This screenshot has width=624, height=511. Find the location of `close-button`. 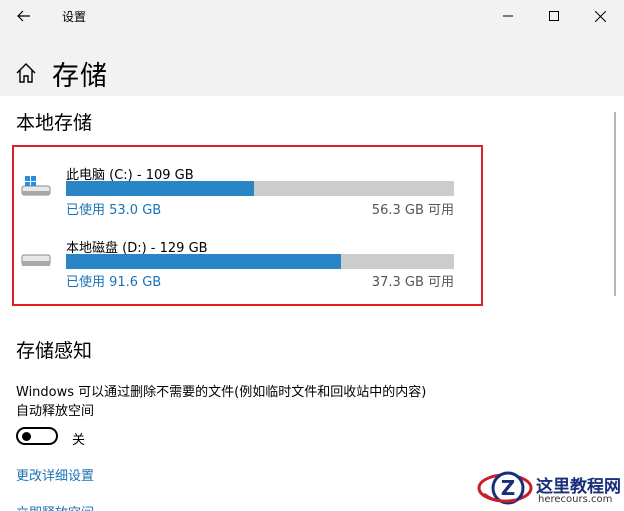

close-button is located at coordinates (600, 16).